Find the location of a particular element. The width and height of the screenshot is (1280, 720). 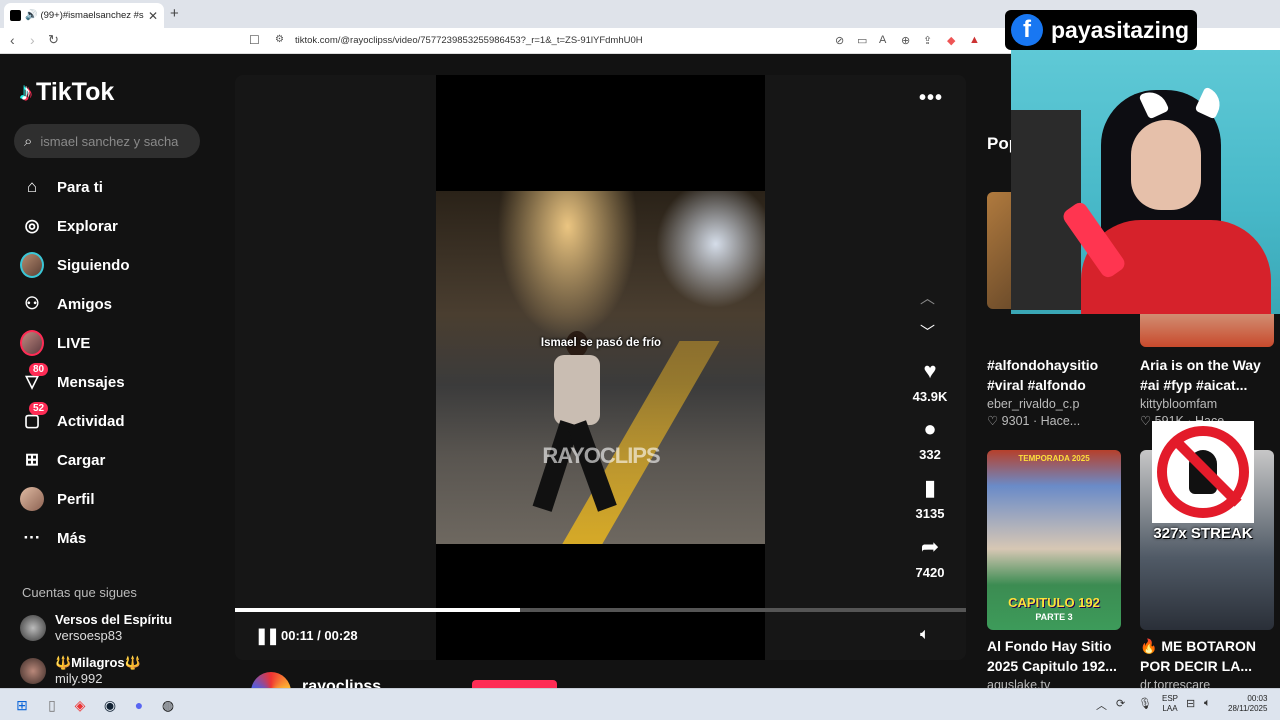

language-indicator: ESP LAA is located at coordinates (1170, 704).